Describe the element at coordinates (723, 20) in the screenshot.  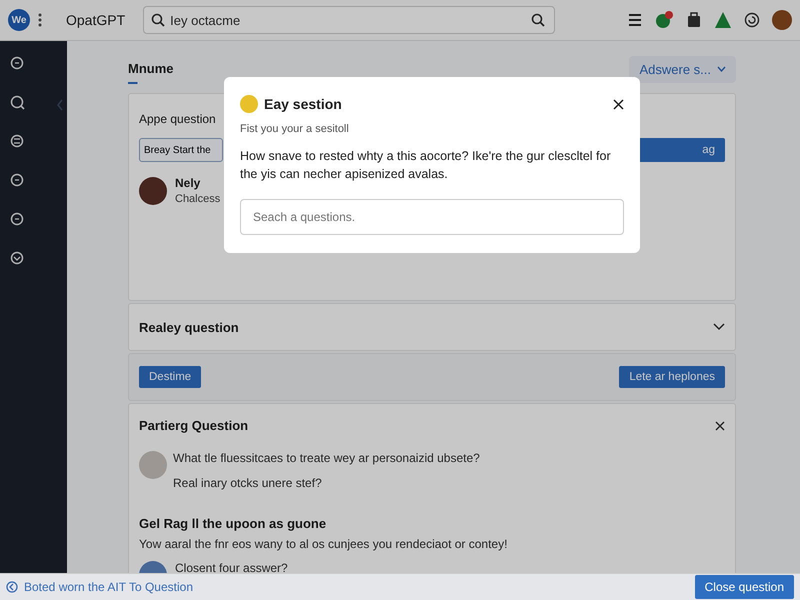
I see `triangle-icon` at that location.